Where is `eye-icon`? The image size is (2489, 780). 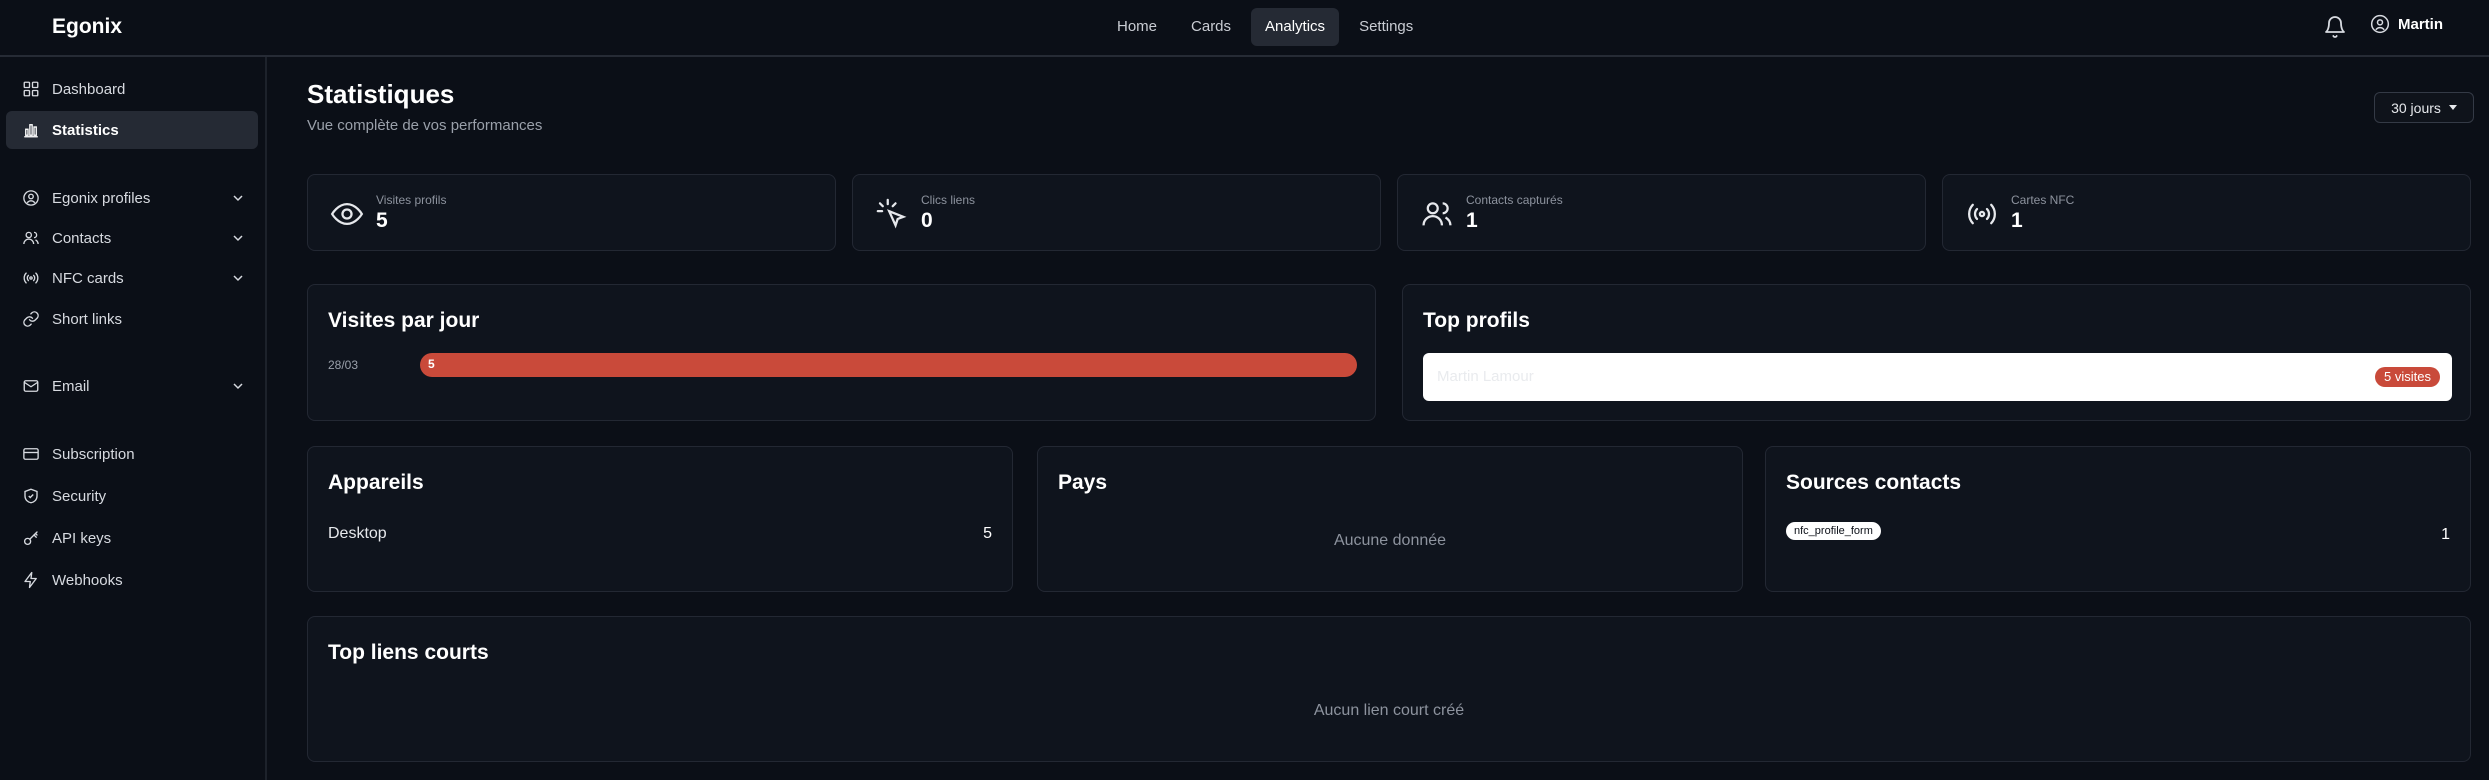 eye-icon is located at coordinates (347, 214).